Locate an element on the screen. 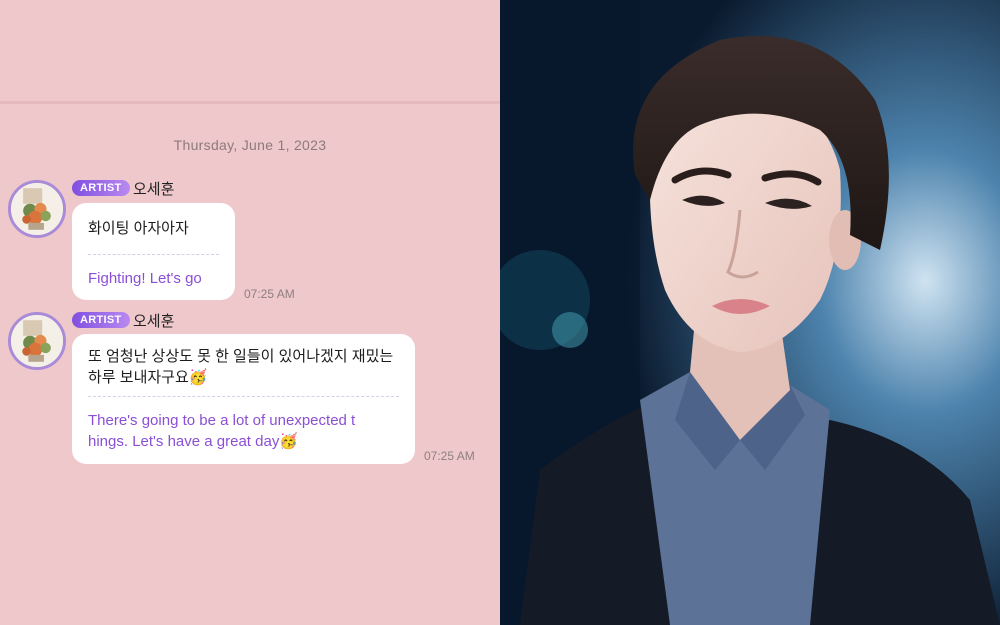 The width and height of the screenshot is (1000, 625). chat-header-area is located at coordinates (250, 52).